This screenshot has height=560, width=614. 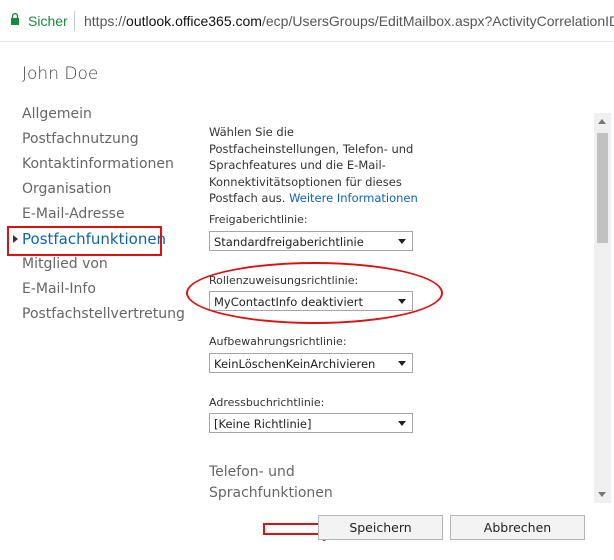 I want to click on nav-item-mitglied-von: Mitglied von, so click(x=65, y=264).